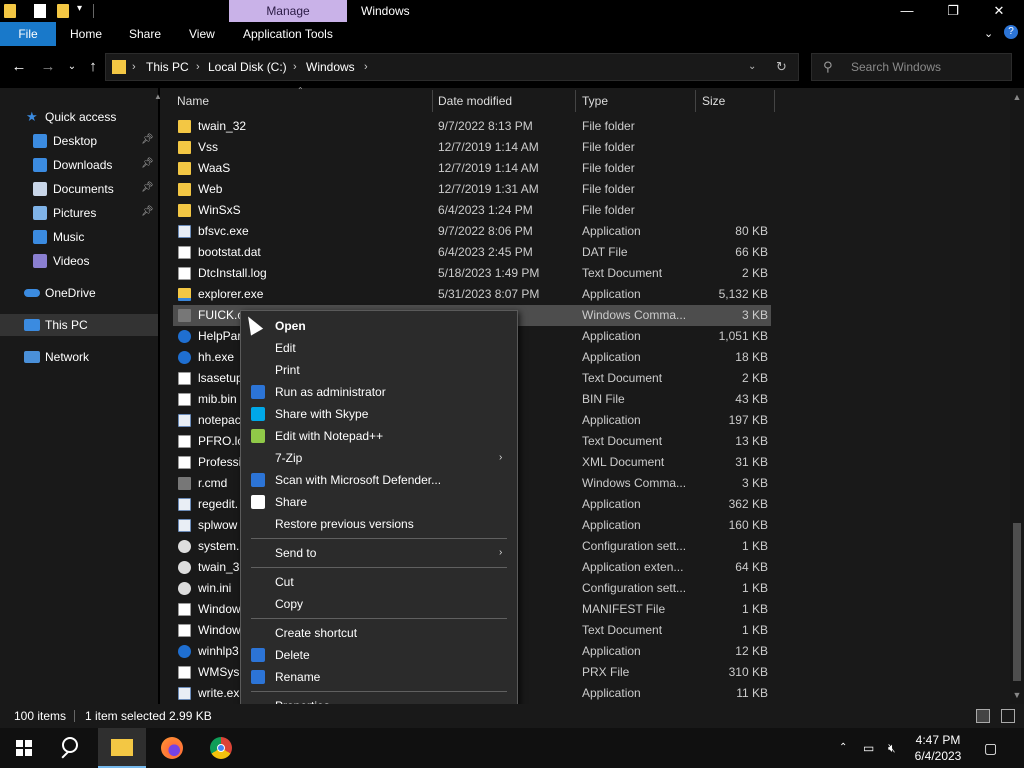 This screenshot has width=1024, height=768. I want to click on tab-application-tools: Application Tools, so click(288, 34).